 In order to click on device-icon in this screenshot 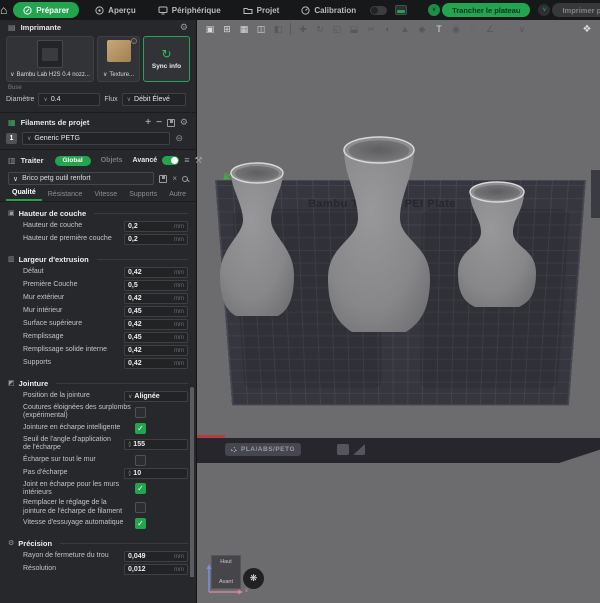, I will do `click(163, 10)`.